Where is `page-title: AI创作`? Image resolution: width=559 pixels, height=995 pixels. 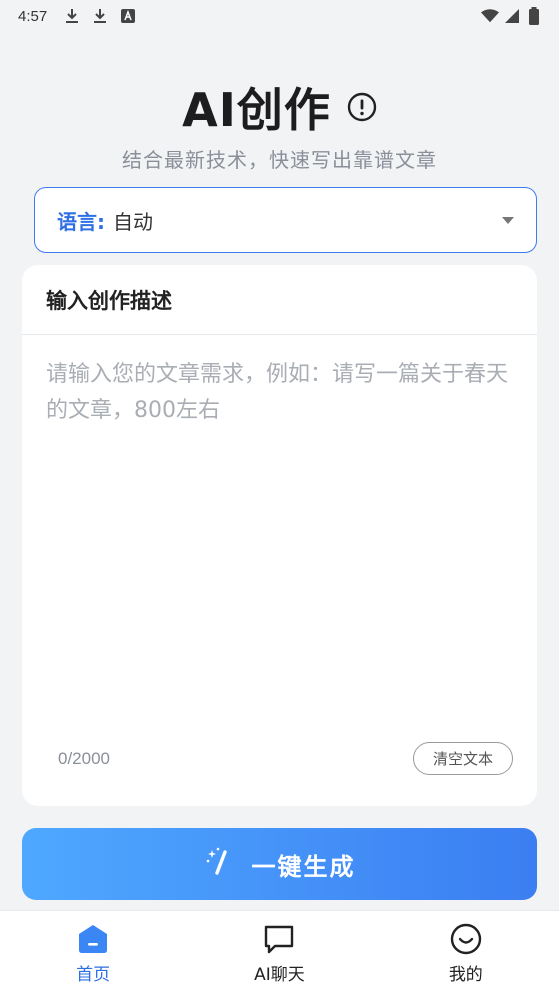 page-title: AI创作 is located at coordinates (256, 110).